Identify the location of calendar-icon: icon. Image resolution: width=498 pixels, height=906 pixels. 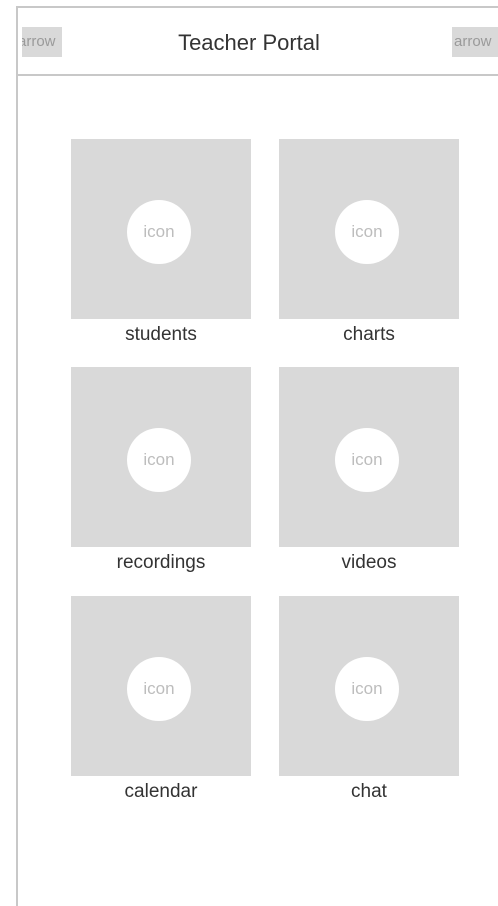
(159, 689).